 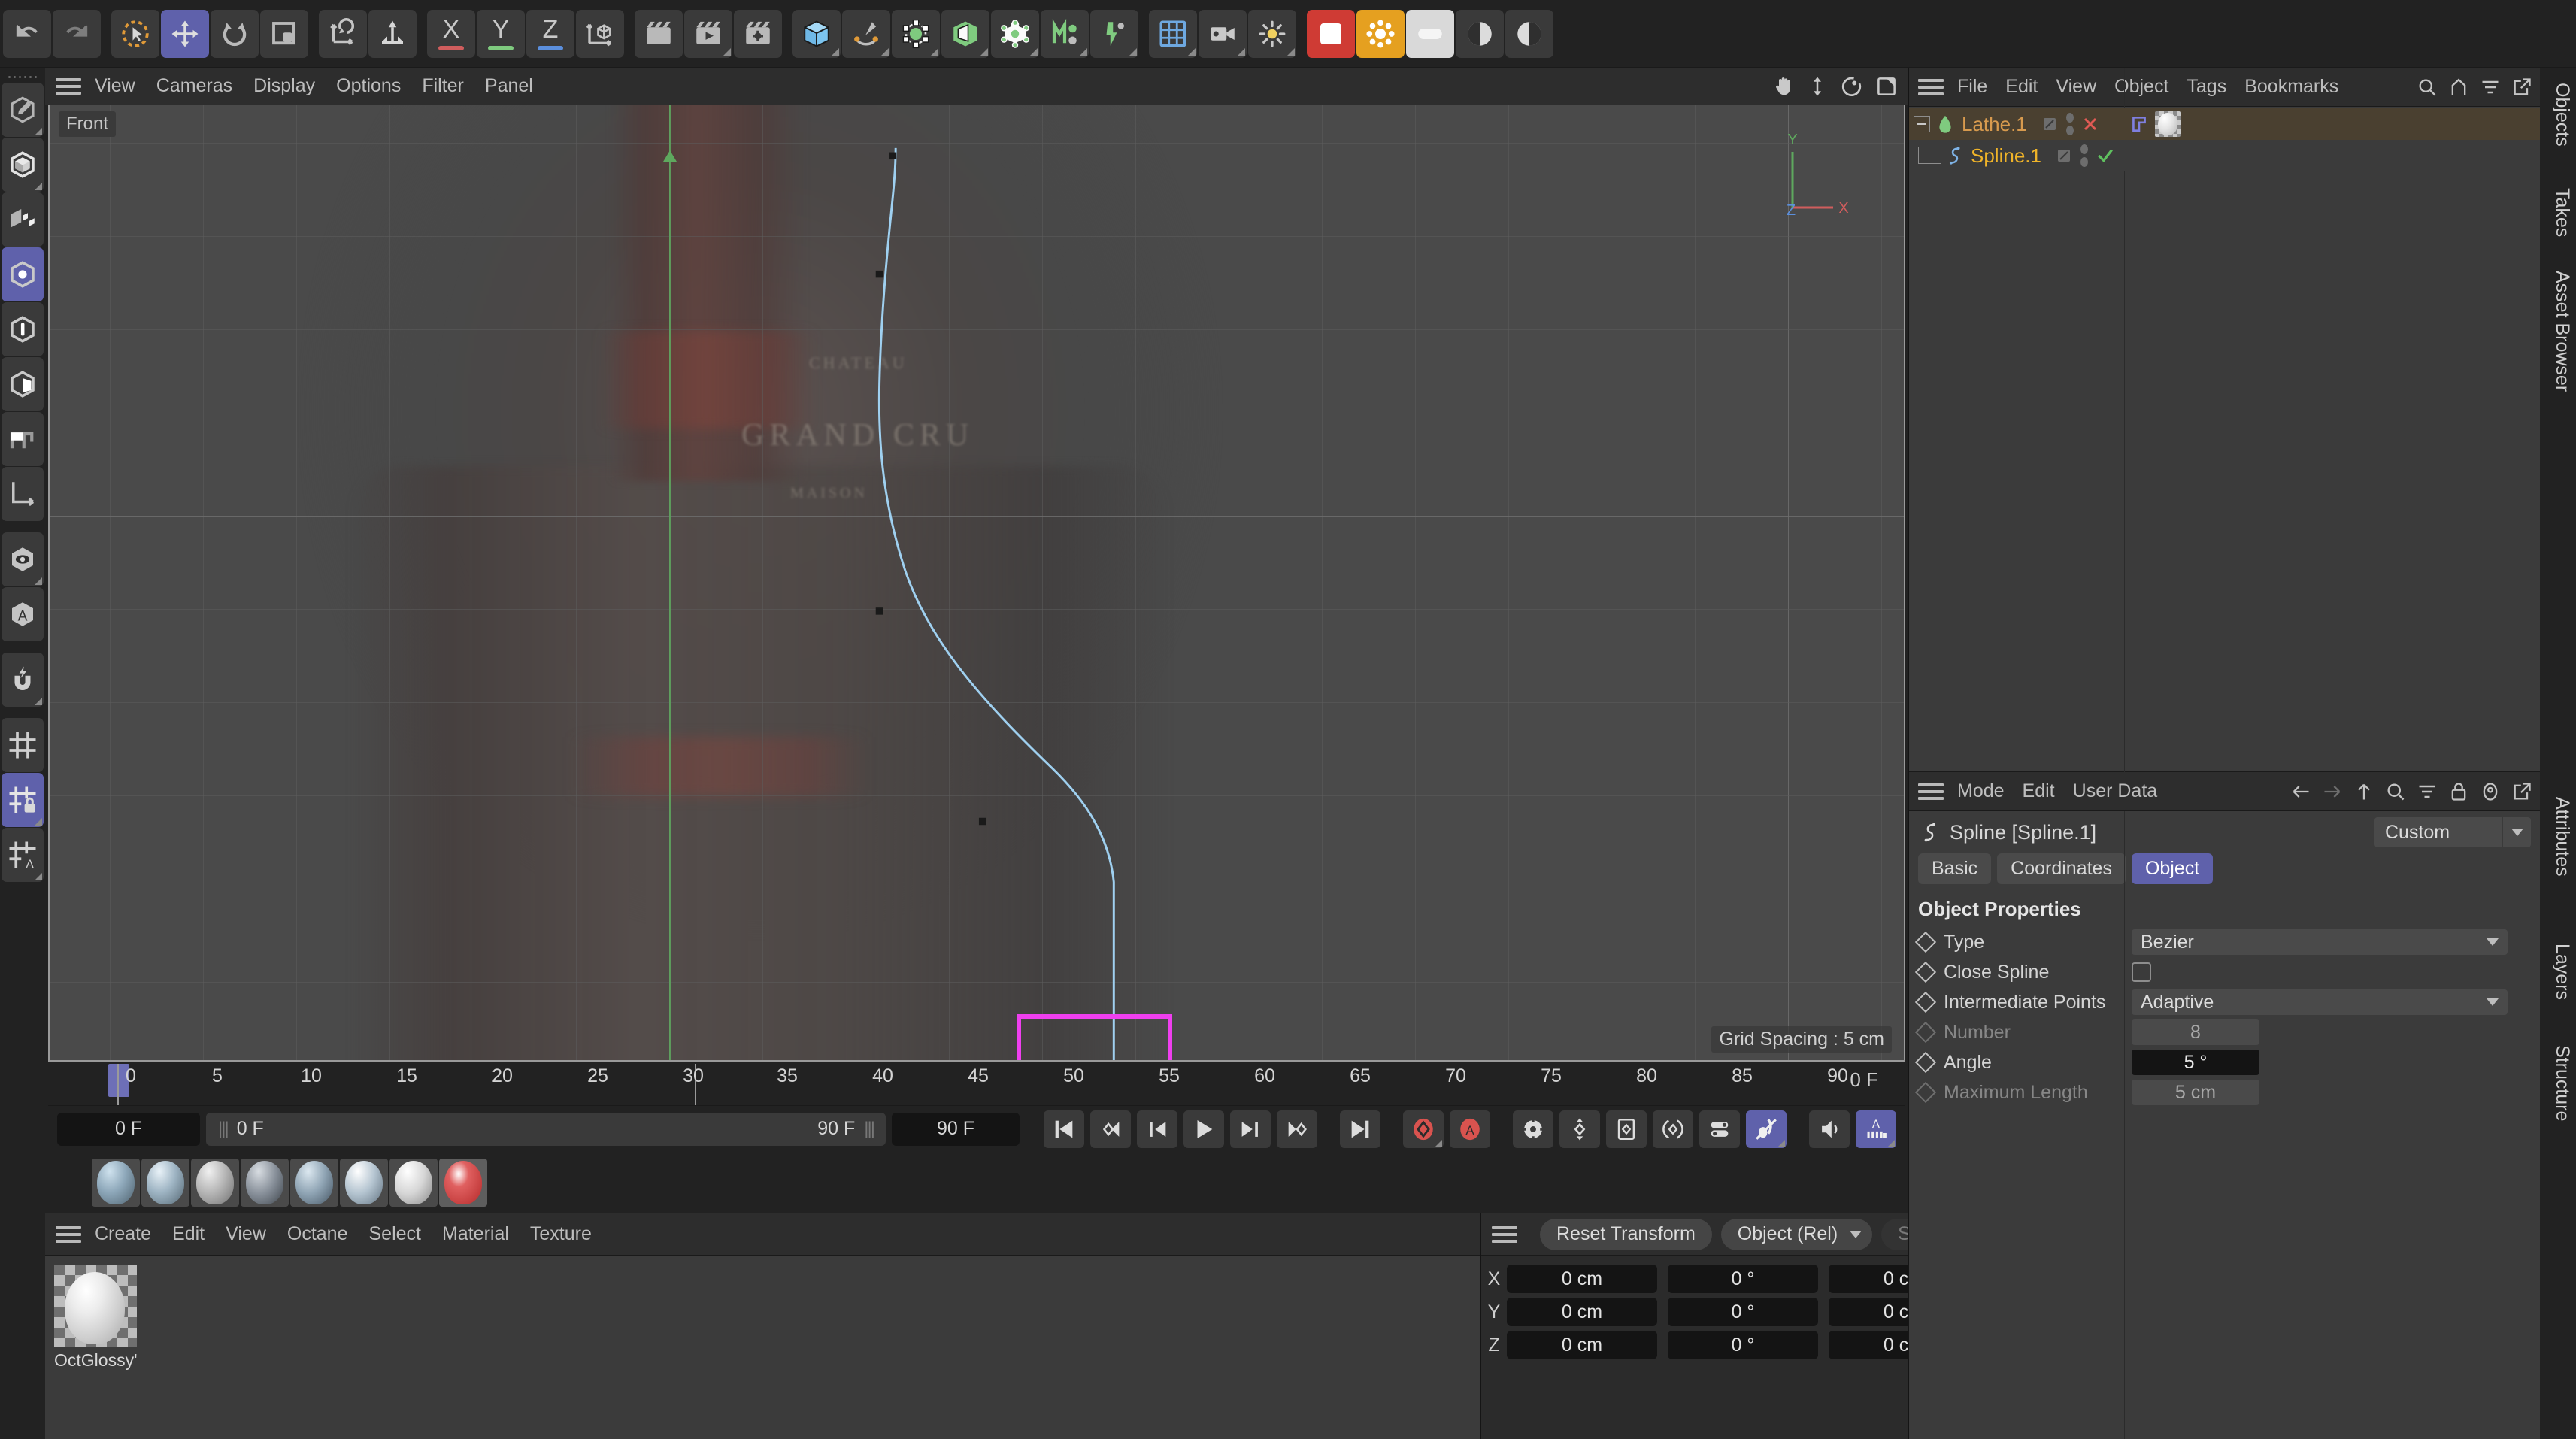 What do you see at coordinates (1529, 33) in the screenshot?
I see `octane-node-editor-icon` at bounding box center [1529, 33].